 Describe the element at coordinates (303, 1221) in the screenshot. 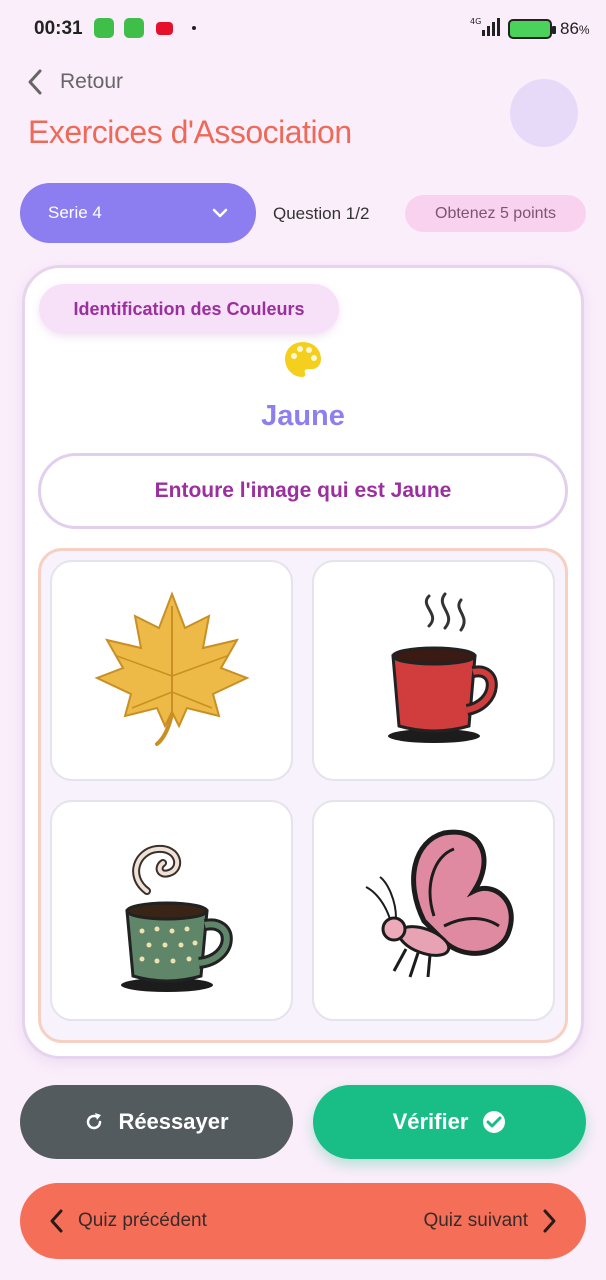

I see `quiz-navigation-bar: Quiz précédent Quiz suivant` at that location.